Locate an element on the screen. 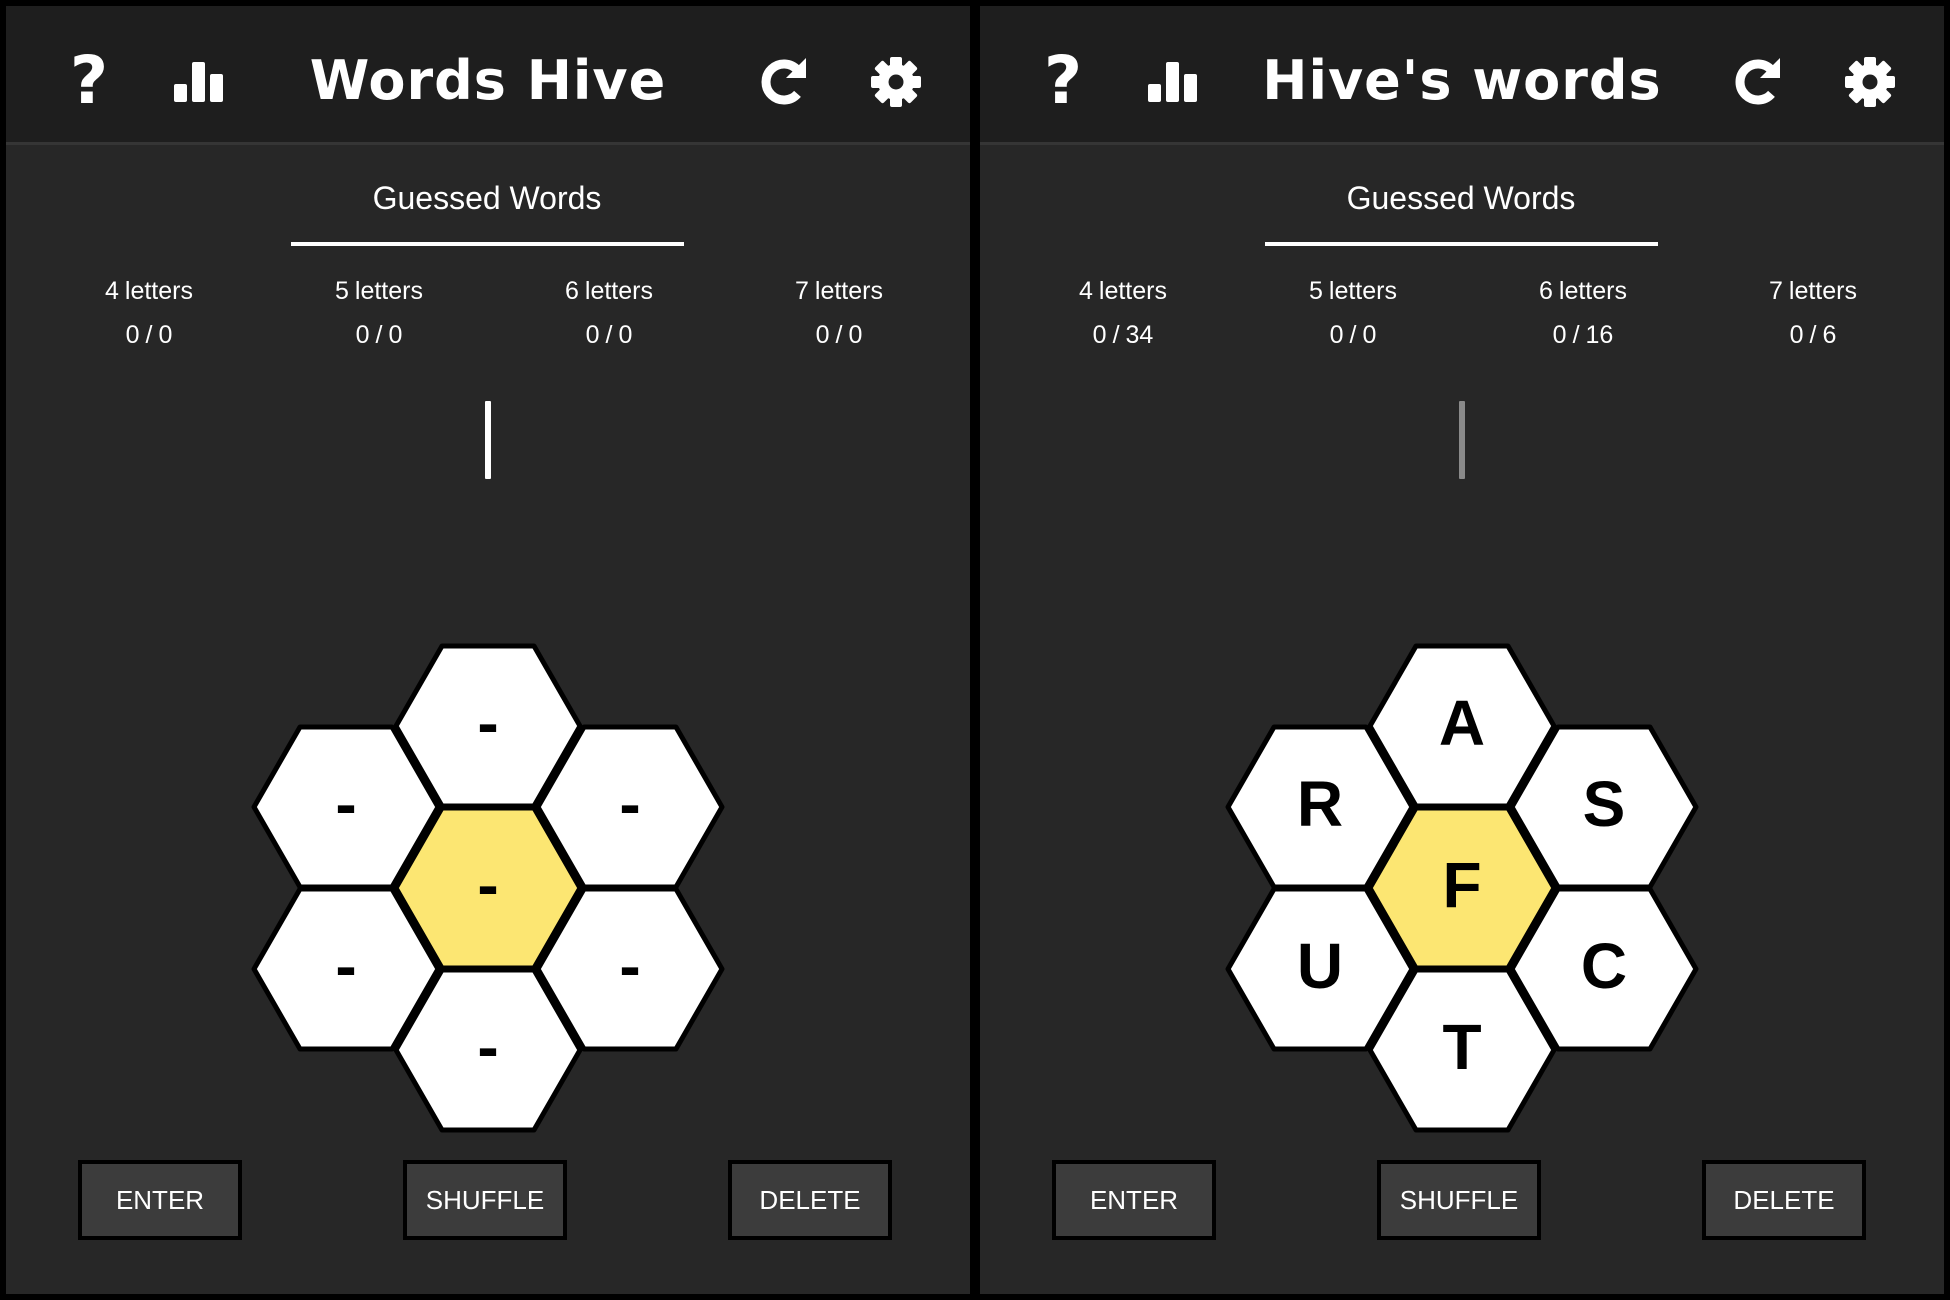  top-bar: ? Words Hive is located at coordinates (488, 75).